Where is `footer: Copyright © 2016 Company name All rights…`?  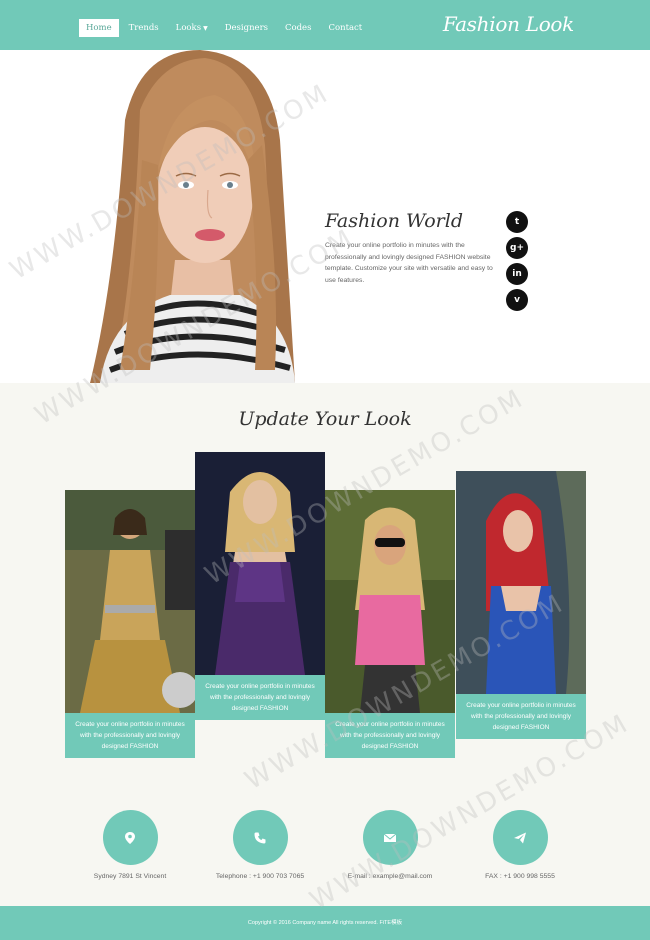 footer: Copyright © 2016 Company name All rights… is located at coordinates (325, 923).